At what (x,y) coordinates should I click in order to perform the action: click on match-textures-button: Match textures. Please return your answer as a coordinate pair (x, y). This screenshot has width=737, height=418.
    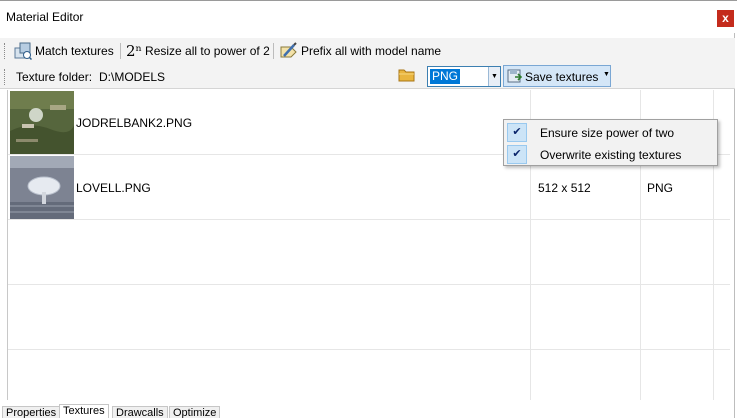
    Looking at the image, I should click on (64, 51).